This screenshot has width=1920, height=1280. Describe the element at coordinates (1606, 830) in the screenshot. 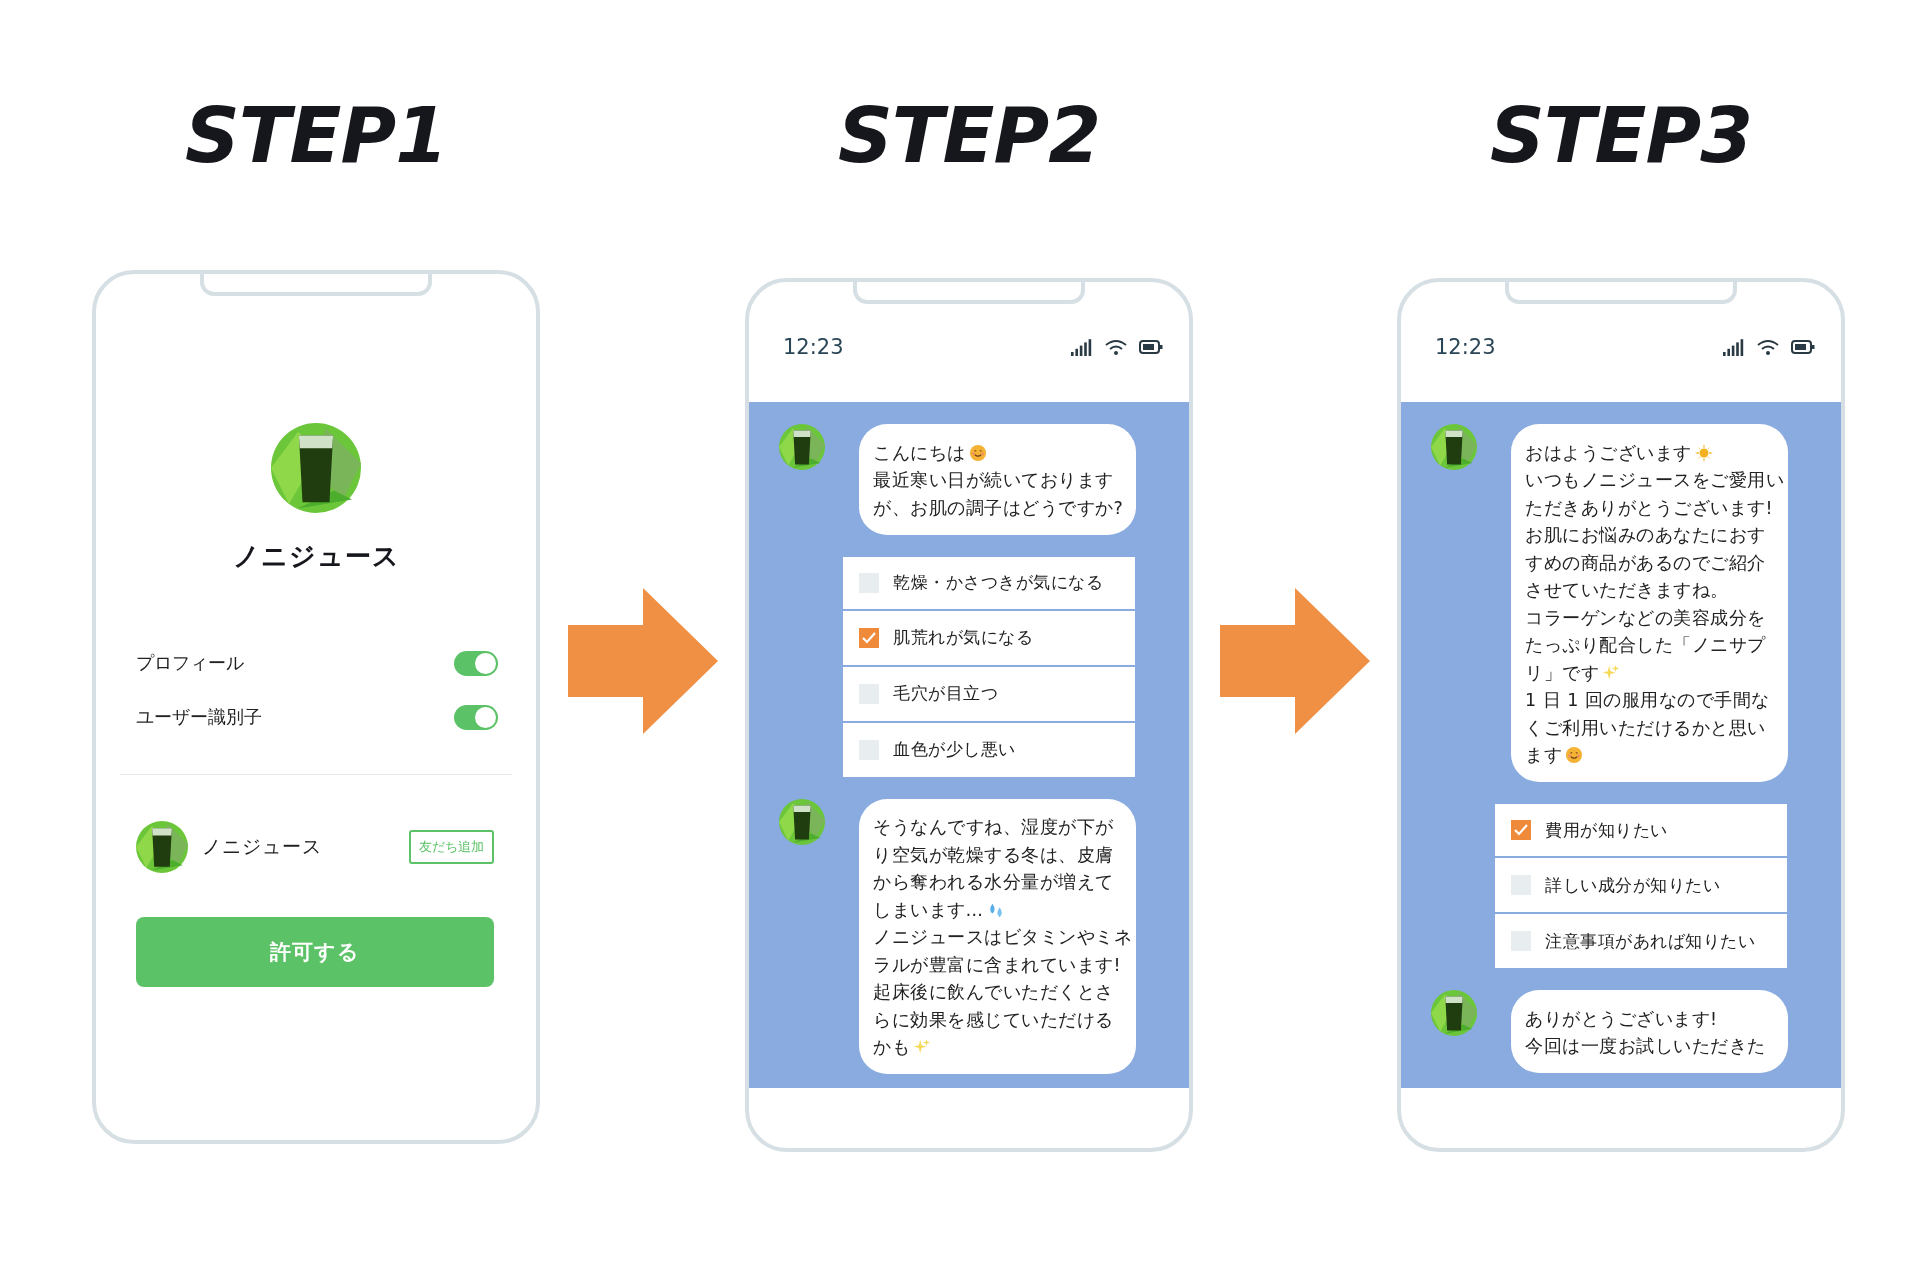

I see `option-label: 費用が知りたい` at that location.